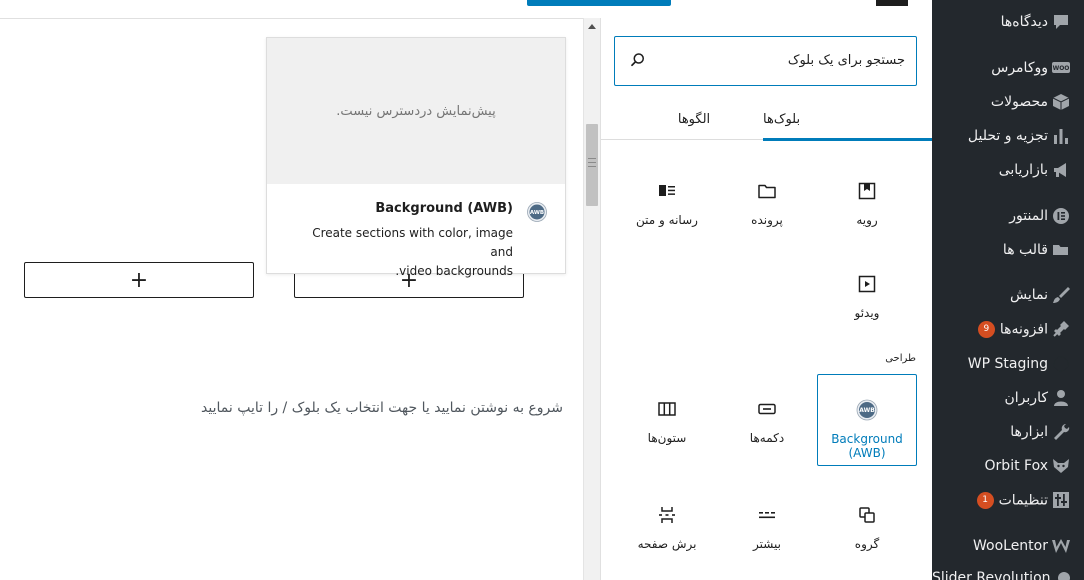  What do you see at coordinates (591, 299) in the screenshot?
I see `canvas-scrollbar` at bounding box center [591, 299].